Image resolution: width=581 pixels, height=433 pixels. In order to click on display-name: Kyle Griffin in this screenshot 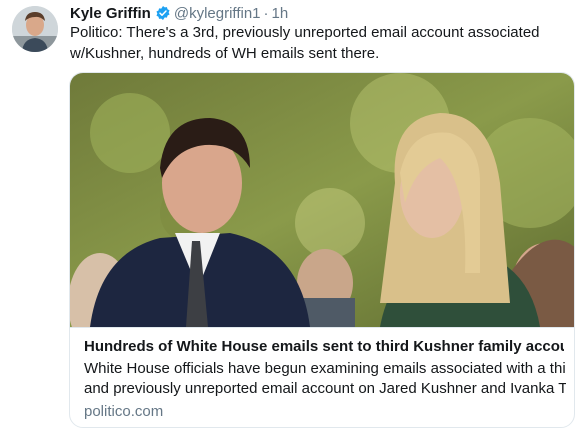, I will do `click(110, 13)`.